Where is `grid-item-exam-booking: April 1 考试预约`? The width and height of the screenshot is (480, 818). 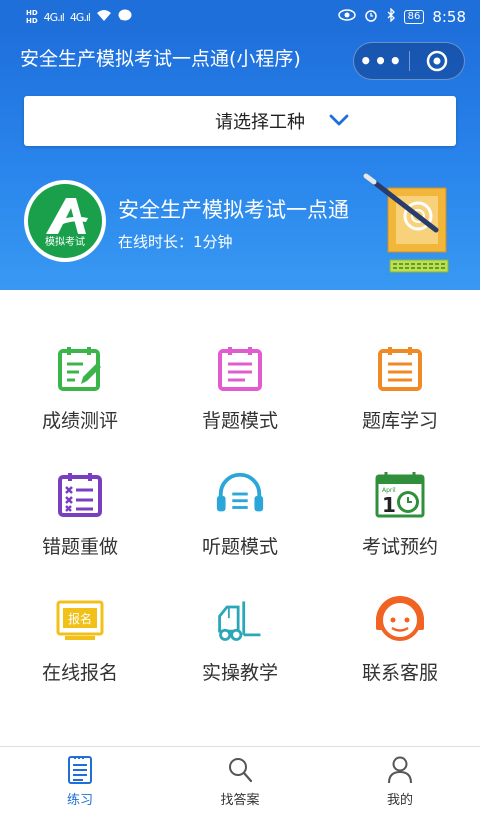
grid-item-exam-booking: April 1 考试预约 is located at coordinates (400, 487).